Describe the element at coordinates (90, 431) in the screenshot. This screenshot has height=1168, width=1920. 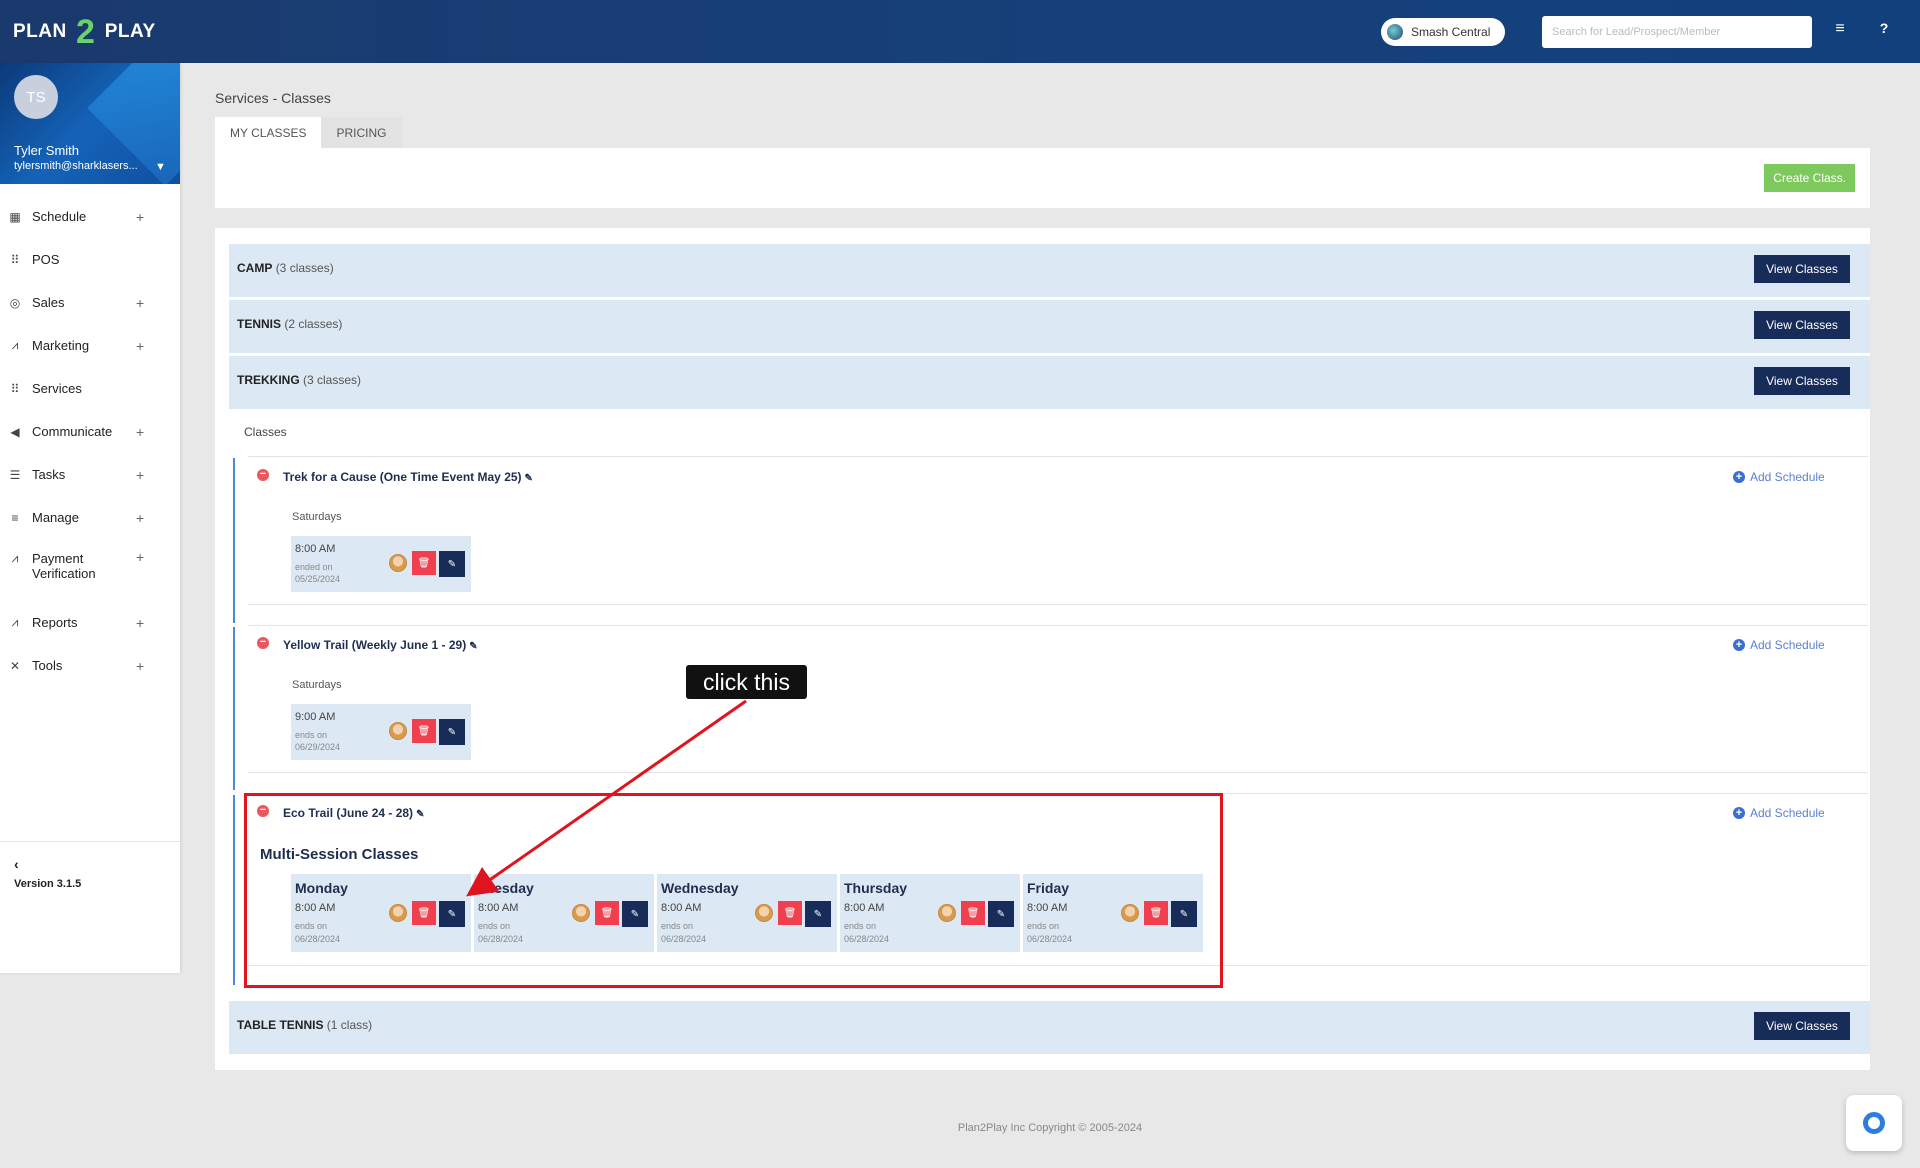
I see `sidebar-item-communicate: ◀ Communicate +` at that location.